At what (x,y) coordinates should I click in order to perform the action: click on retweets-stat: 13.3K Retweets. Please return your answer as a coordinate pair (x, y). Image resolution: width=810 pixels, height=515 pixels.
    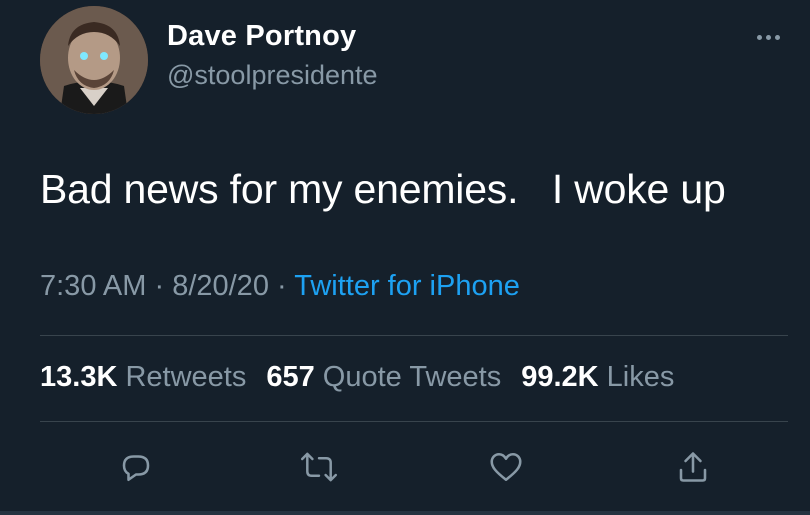
    Looking at the image, I should click on (143, 377).